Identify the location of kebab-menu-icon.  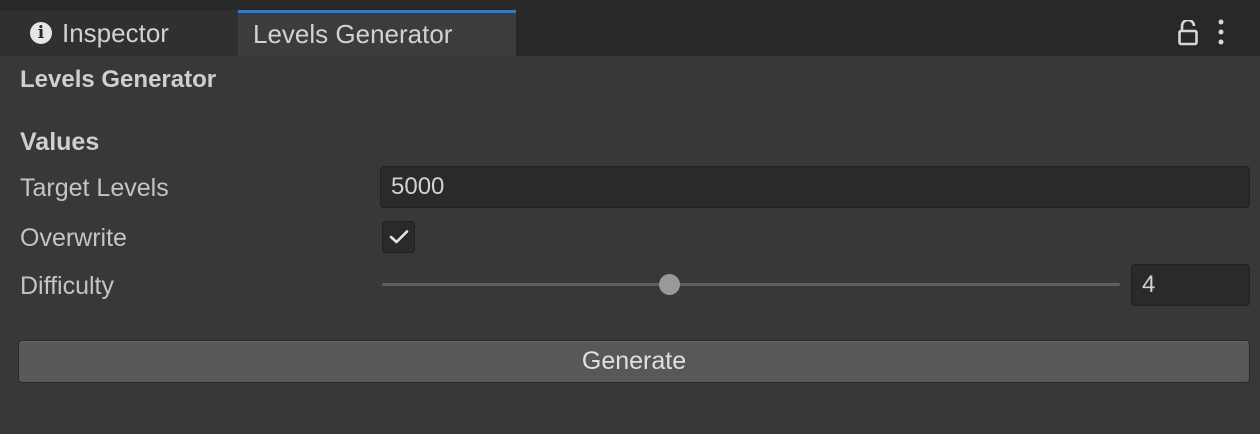
(1221, 32).